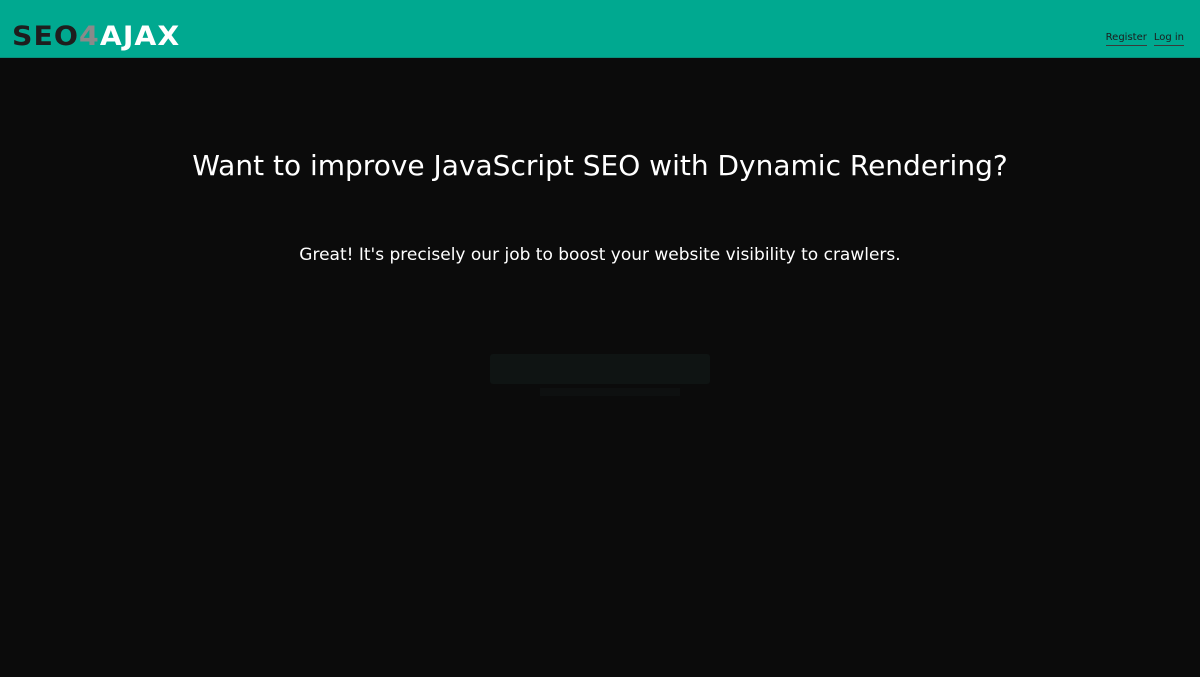 The width and height of the screenshot is (1200, 677). What do you see at coordinates (1168, 39) in the screenshot?
I see `login-link: Log in` at bounding box center [1168, 39].